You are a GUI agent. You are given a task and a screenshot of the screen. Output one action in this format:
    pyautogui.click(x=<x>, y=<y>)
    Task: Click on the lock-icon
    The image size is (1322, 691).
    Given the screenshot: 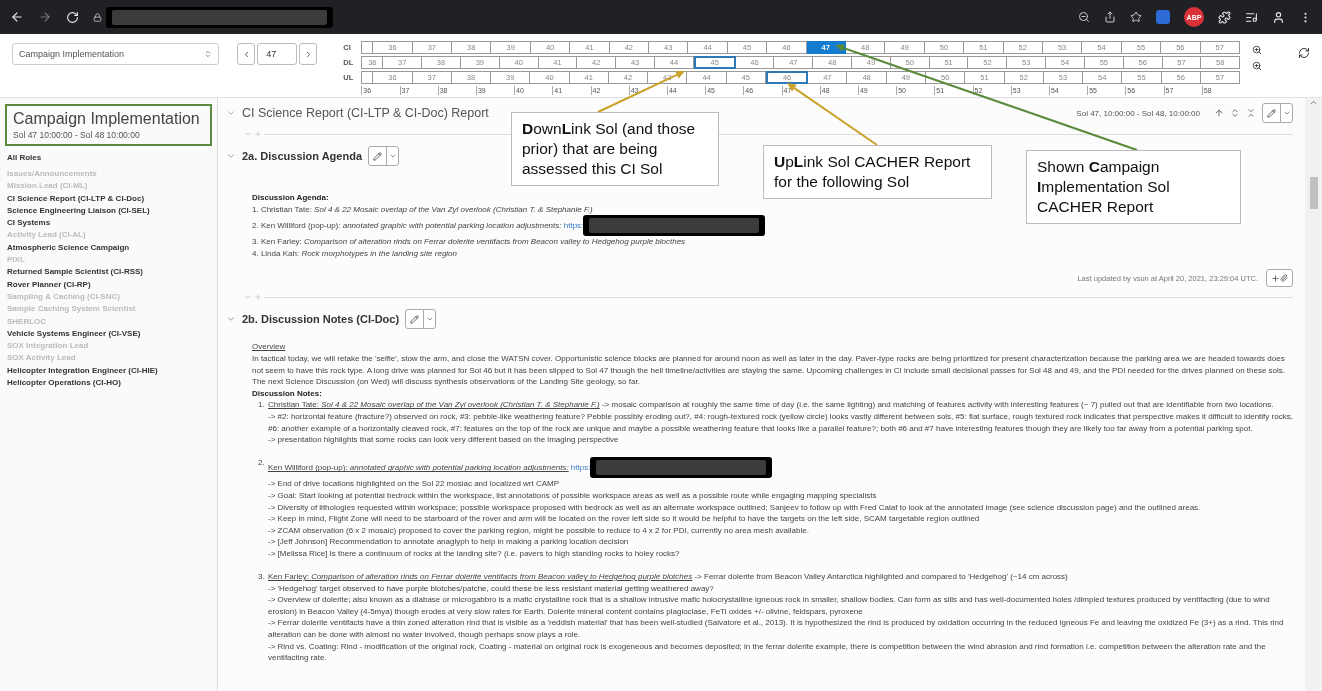 What is the action you would take?
    pyautogui.click(x=97, y=17)
    